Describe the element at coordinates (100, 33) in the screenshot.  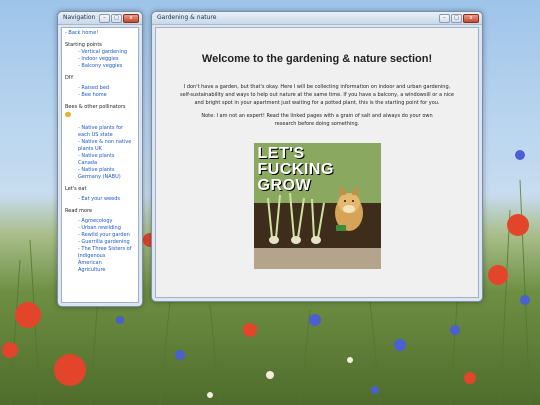
I see `back-home-link: - Back home!` at that location.